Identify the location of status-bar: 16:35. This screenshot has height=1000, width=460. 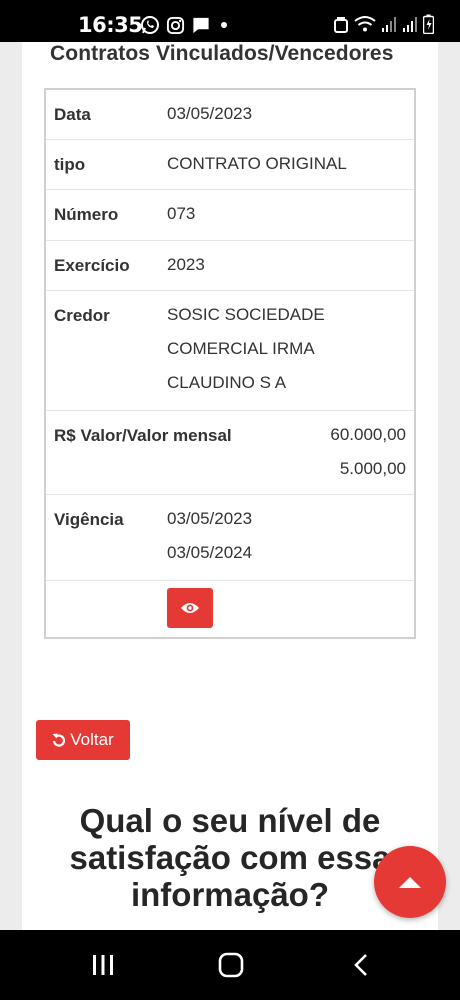
(230, 21).